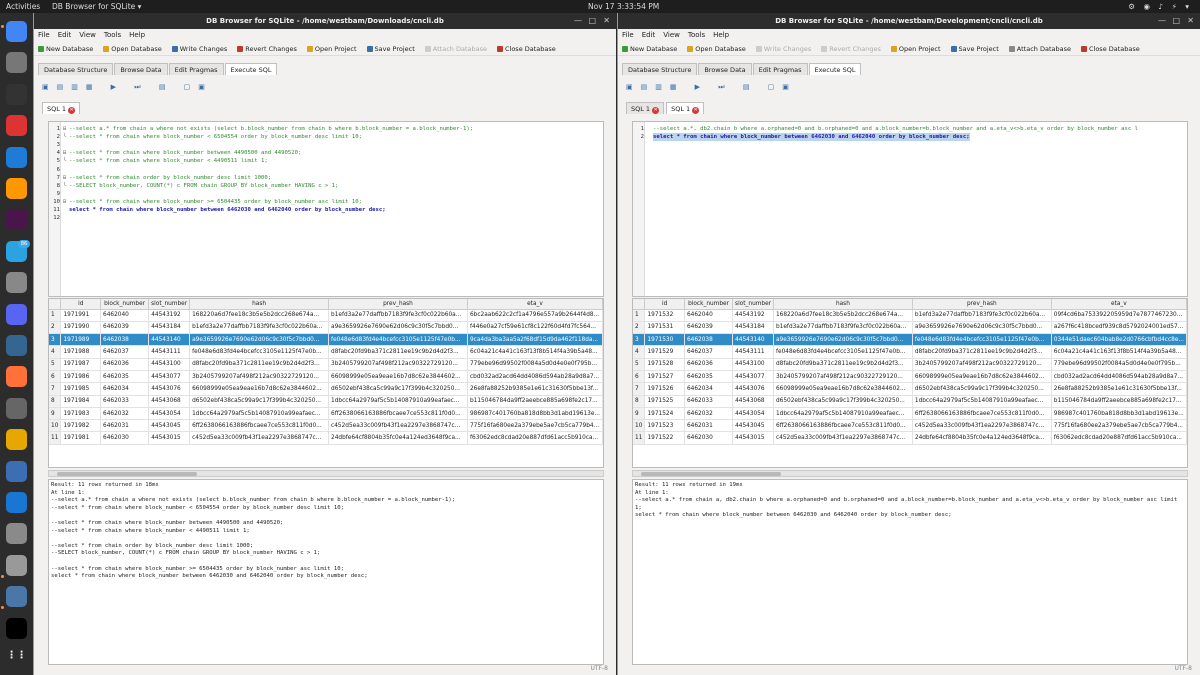  I want to click on table-cell: 6462031, so click(125, 426).